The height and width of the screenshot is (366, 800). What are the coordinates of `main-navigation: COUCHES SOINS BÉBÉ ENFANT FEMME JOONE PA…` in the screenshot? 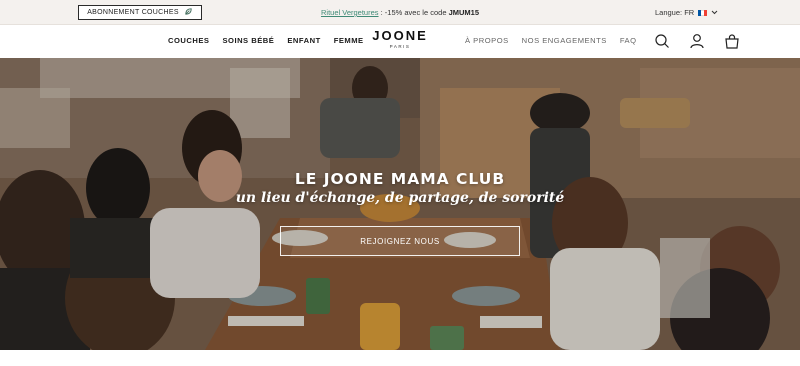 It's located at (400, 41).